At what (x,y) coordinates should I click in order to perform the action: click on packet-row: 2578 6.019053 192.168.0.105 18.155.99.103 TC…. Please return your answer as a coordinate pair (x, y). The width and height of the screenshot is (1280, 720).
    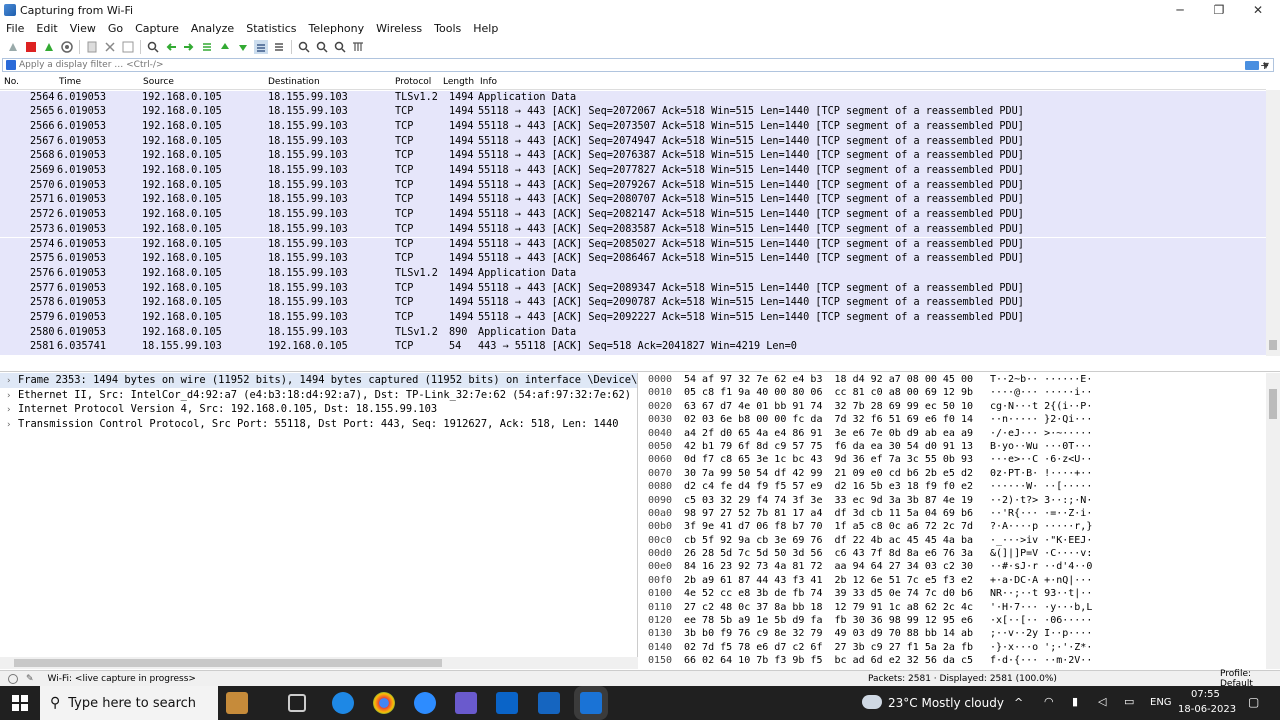
    Looking at the image, I should click on (633, 303).